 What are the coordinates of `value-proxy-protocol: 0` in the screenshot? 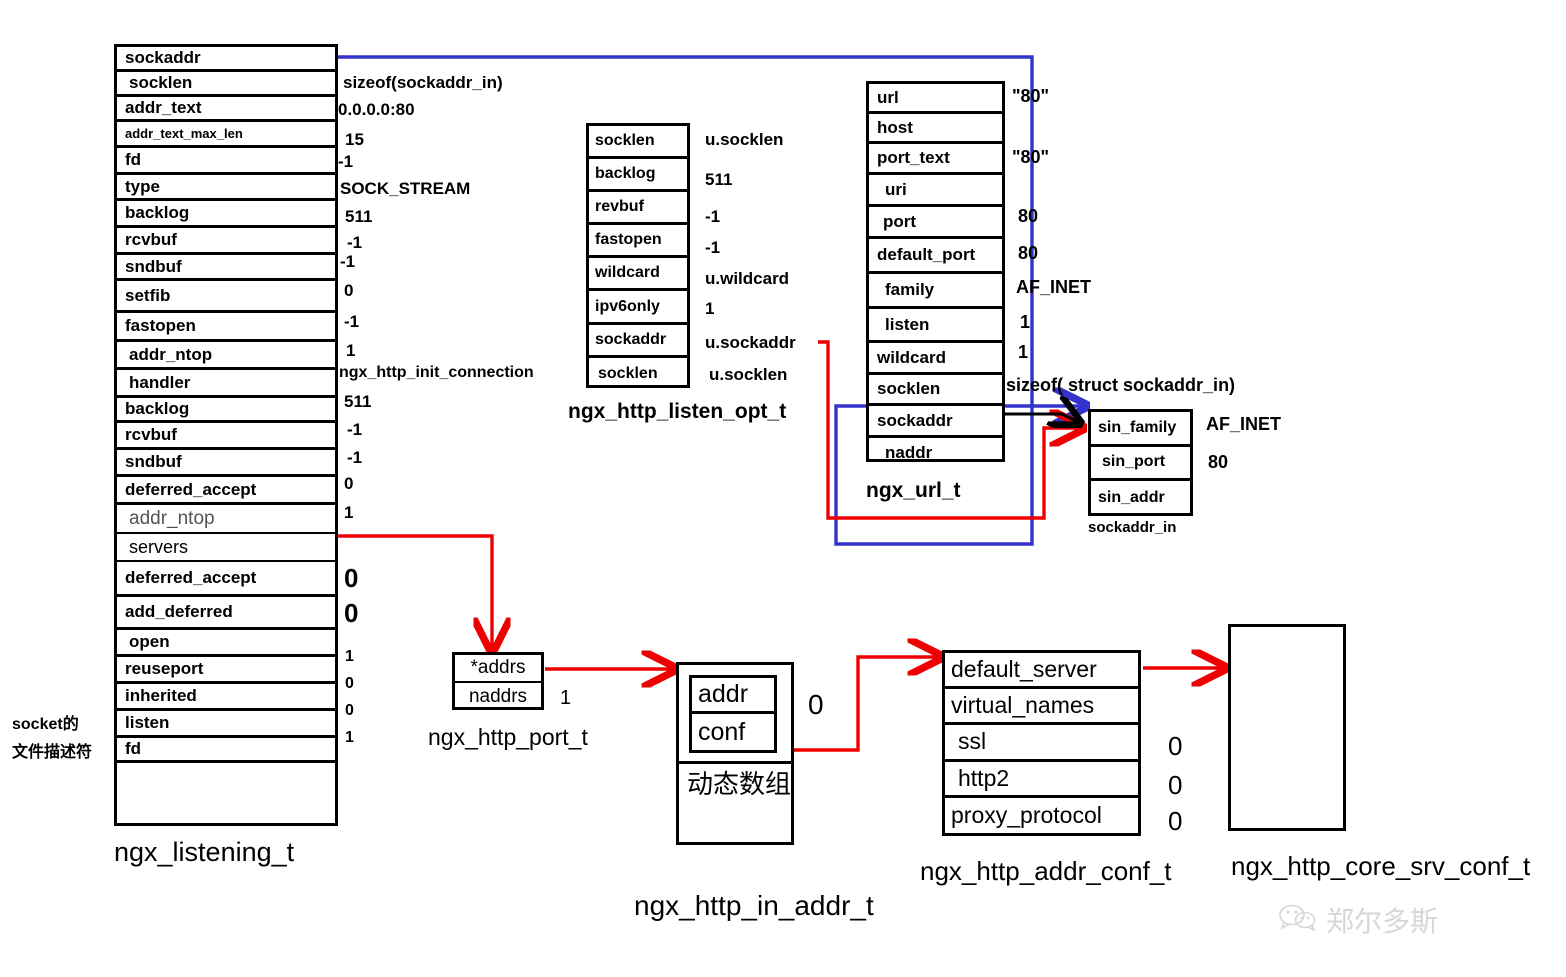 It's located at (1175, 821).